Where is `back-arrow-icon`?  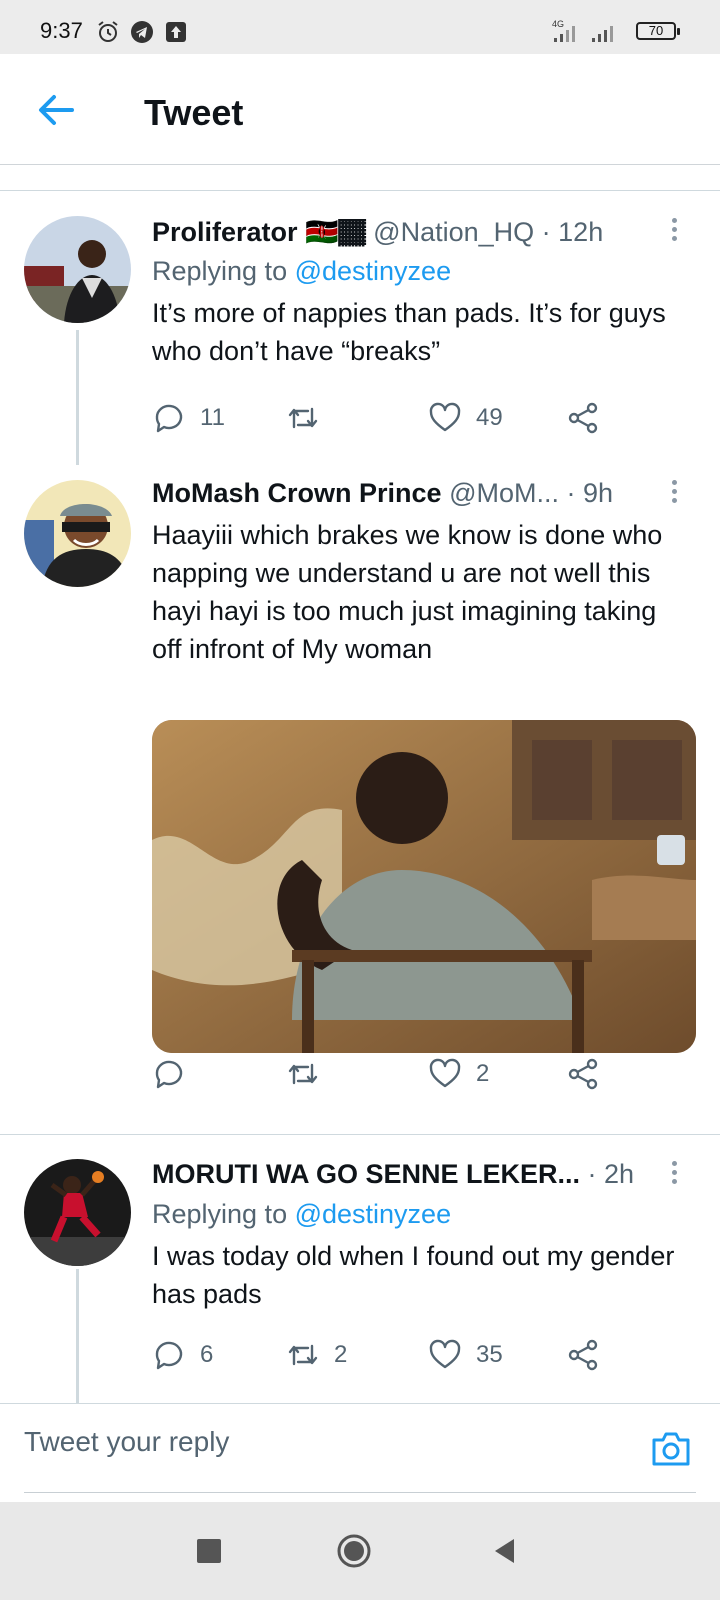 back-arrow-icon is located at coordinates (56, 110).